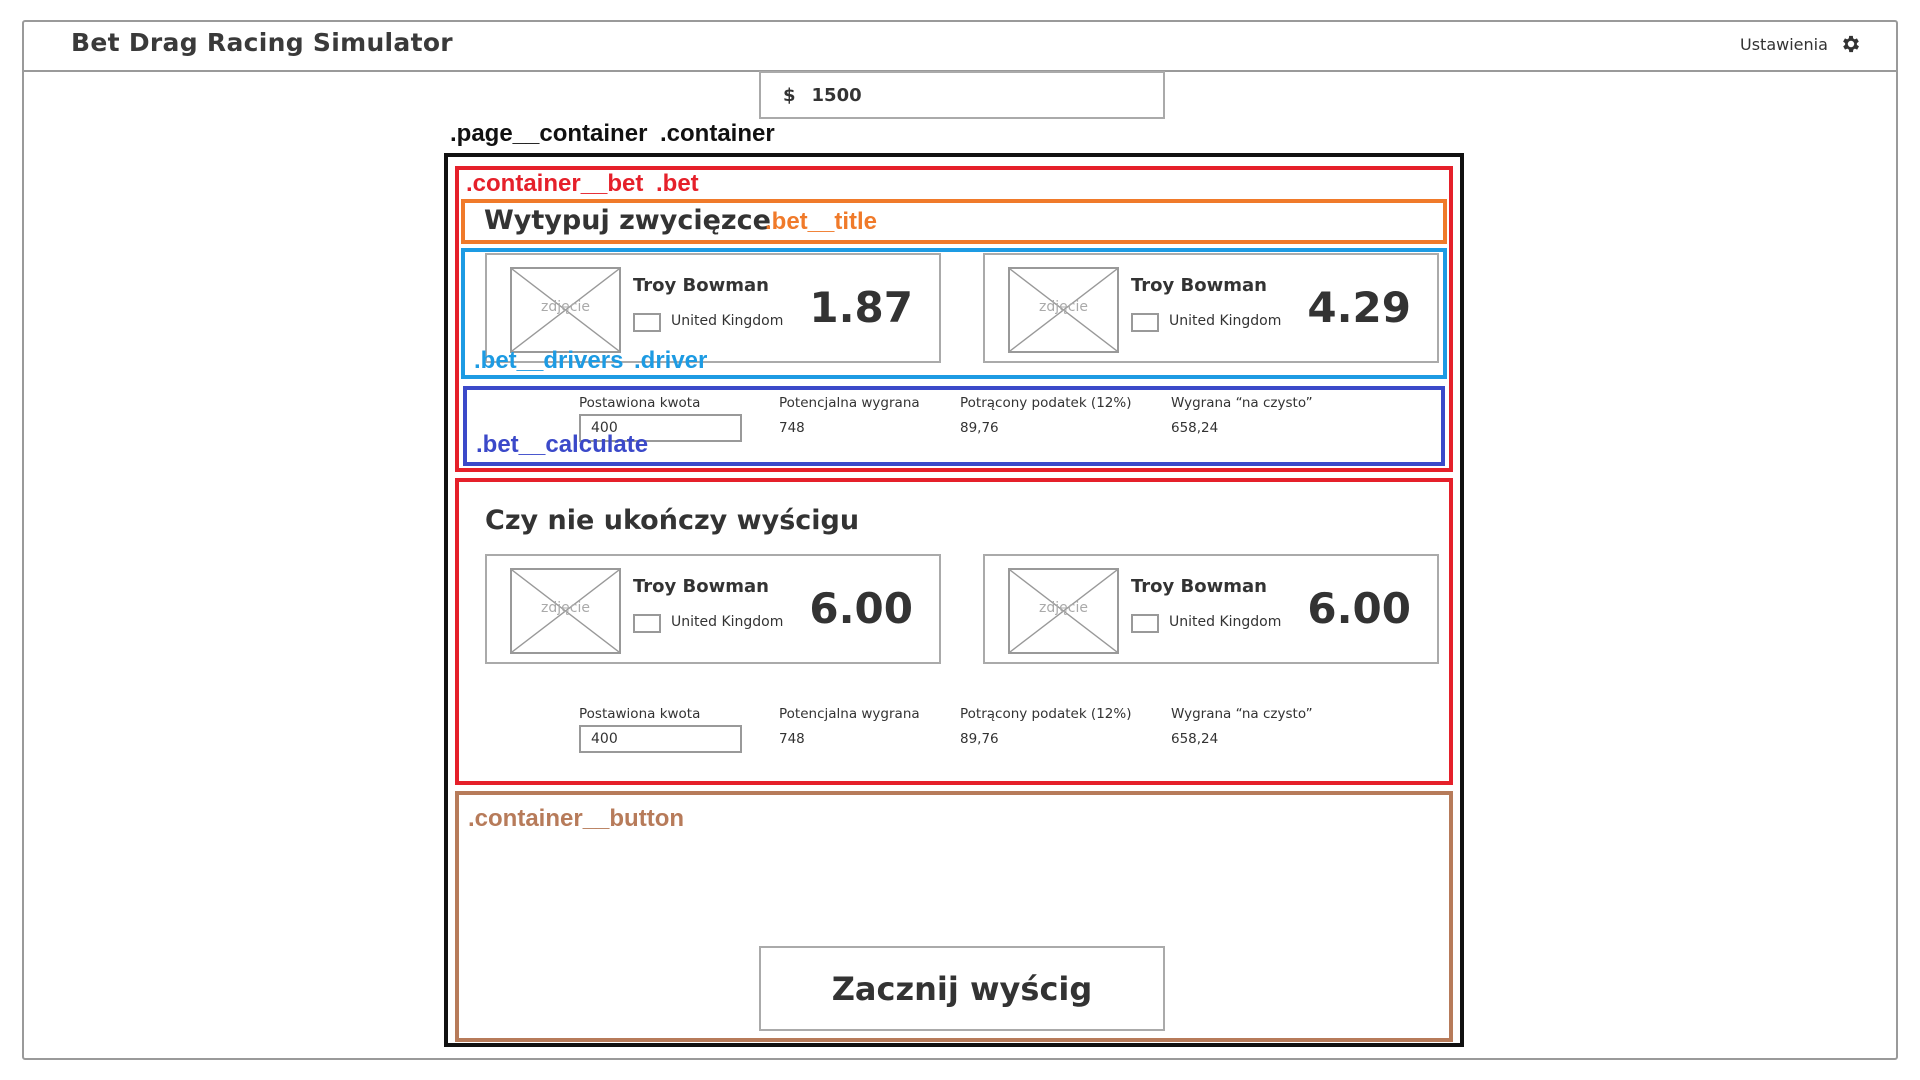 The width and height of the screenshot is (1920, 1080). What do you see at coordinates (962, 988) in the screenshot?
I see `start-race-button: Zacznij wyścig` at bounding box center [962, 988].